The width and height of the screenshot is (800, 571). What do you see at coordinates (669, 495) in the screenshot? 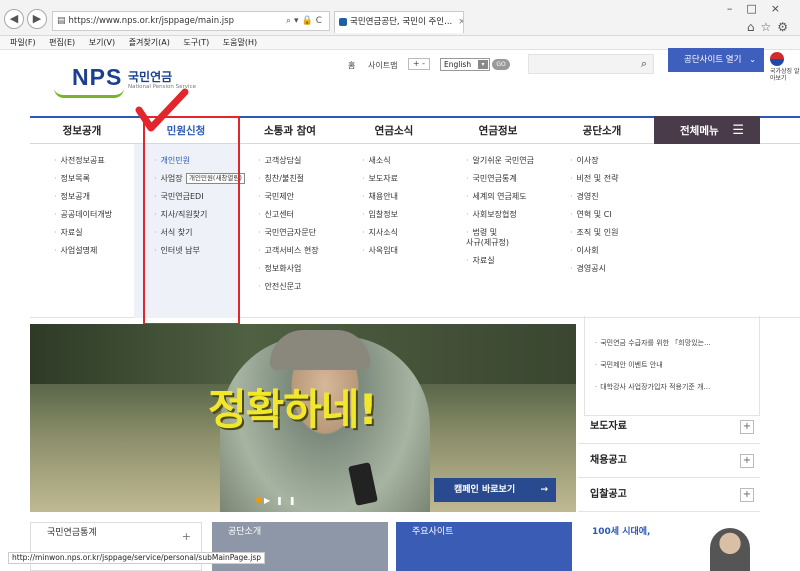
I see `accordion-bid: 입찰공고 +` at bounding box center [669, 495].